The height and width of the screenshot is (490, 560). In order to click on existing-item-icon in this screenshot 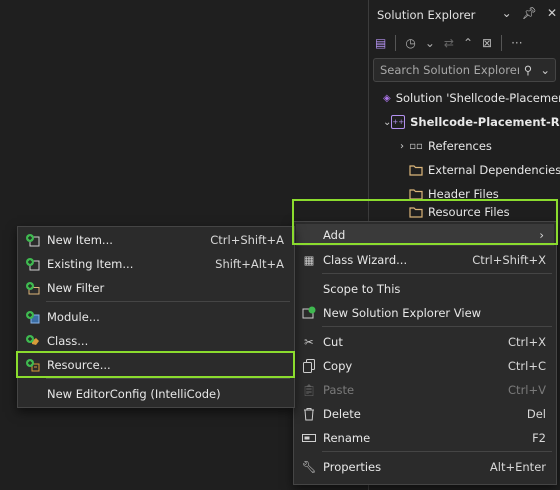, I will do `click(33, 264)`.